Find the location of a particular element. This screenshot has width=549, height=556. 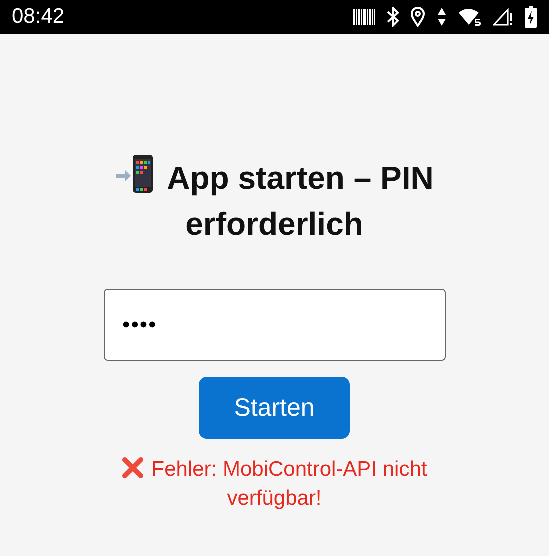

signal-icon is located at coordinates (503, 17).